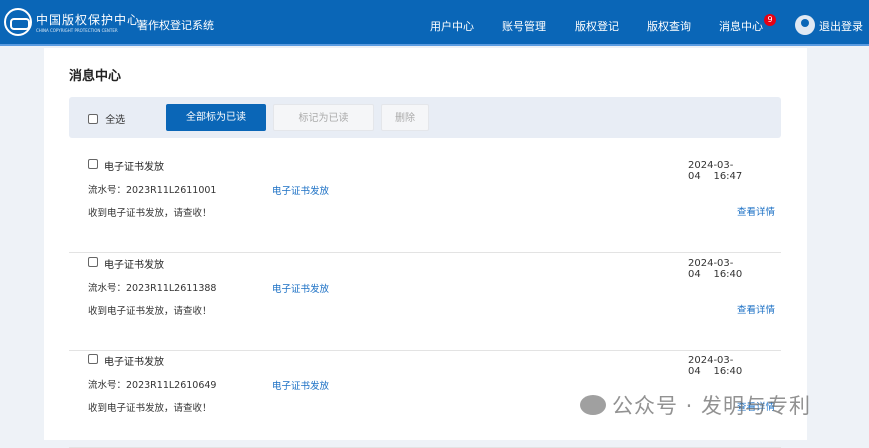  I want to click on logout-link: 退出登录, so click(841, 26).